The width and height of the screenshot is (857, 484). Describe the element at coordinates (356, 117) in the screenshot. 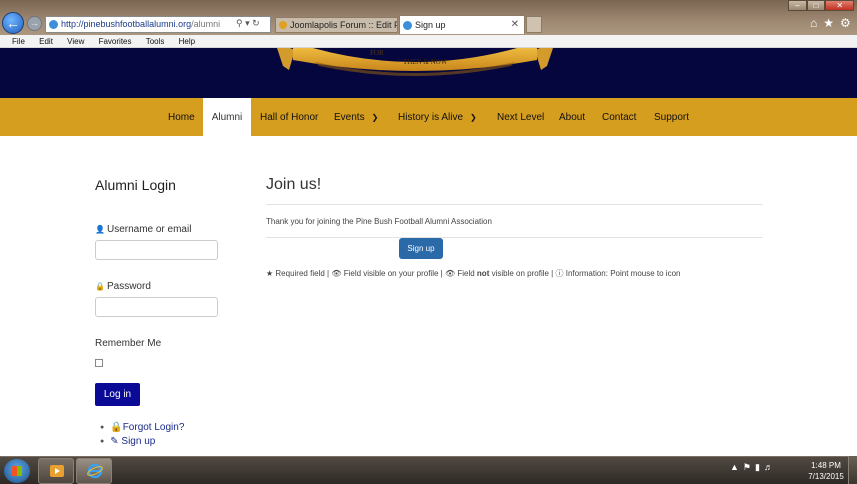

I see `nav-events: Events ❯` at that location.